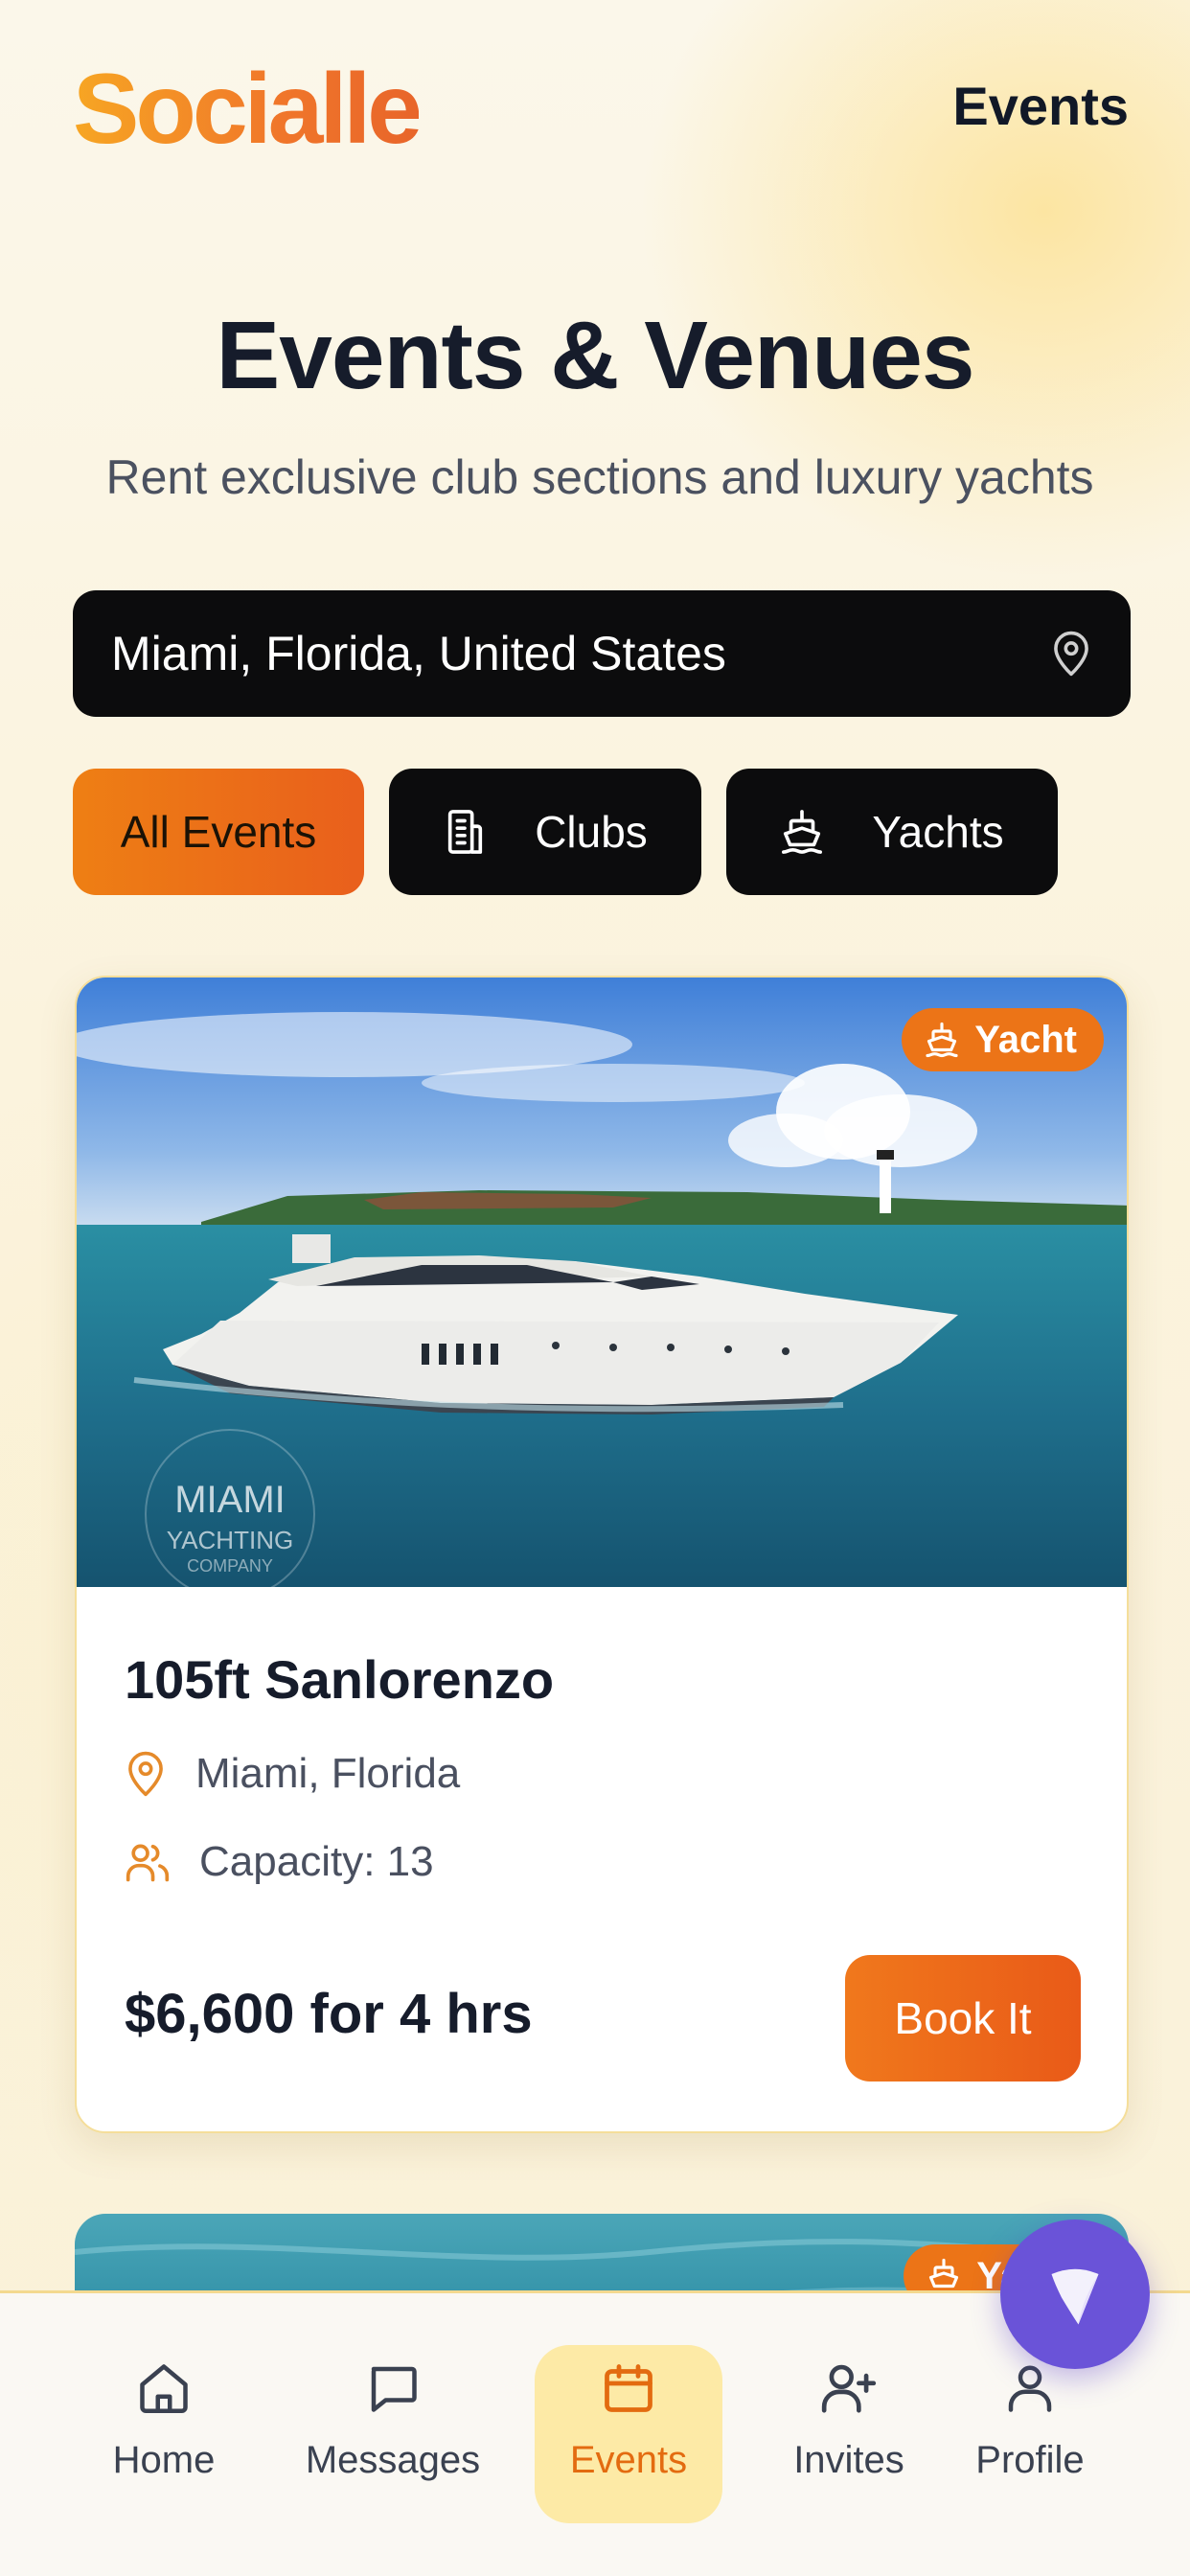 This screenshot has height=2576, width=1190. I want to click on listing-location-text: Miami, Florida, so click(328, 1773).